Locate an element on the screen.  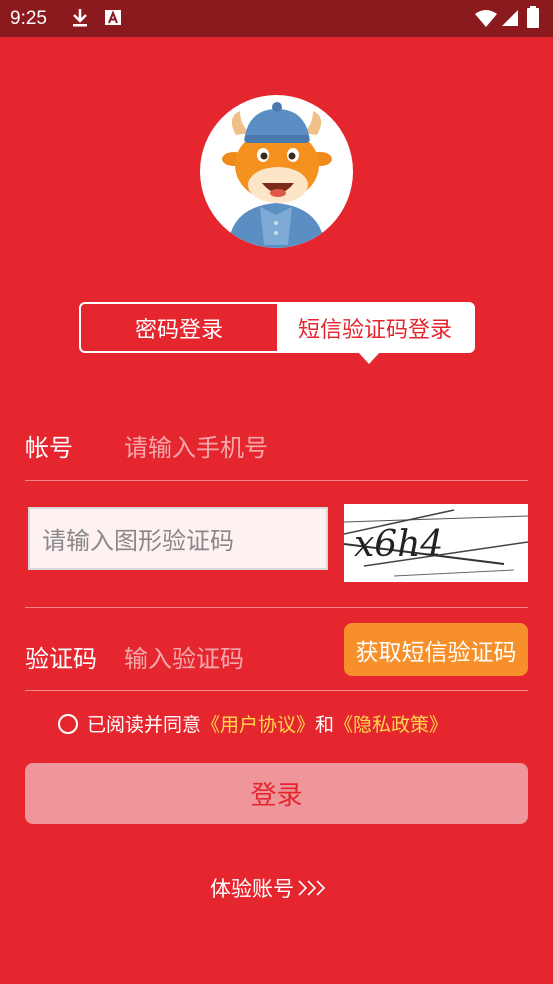
account-label: 帐号 is located at coordinates (49, 448).